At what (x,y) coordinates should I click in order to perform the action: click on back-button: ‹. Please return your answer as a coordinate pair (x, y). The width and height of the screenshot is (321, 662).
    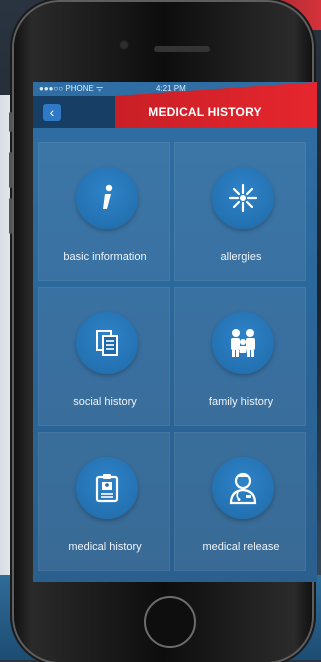
    Looking at the image, I should click on (52, 112).